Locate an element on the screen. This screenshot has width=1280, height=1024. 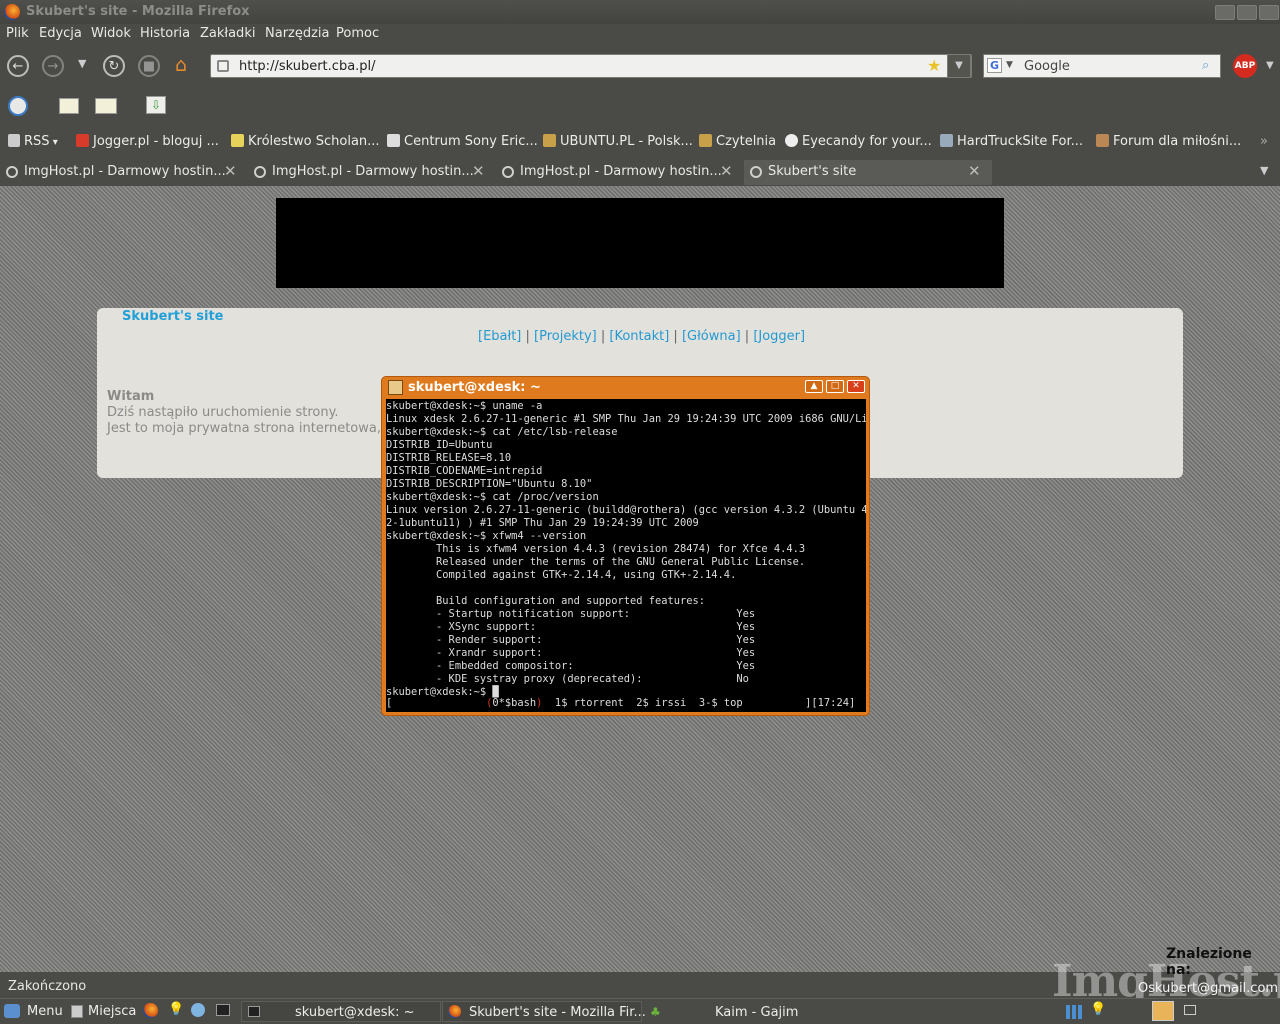
download-icon: ⇩ is located at coordinates (156, 105).